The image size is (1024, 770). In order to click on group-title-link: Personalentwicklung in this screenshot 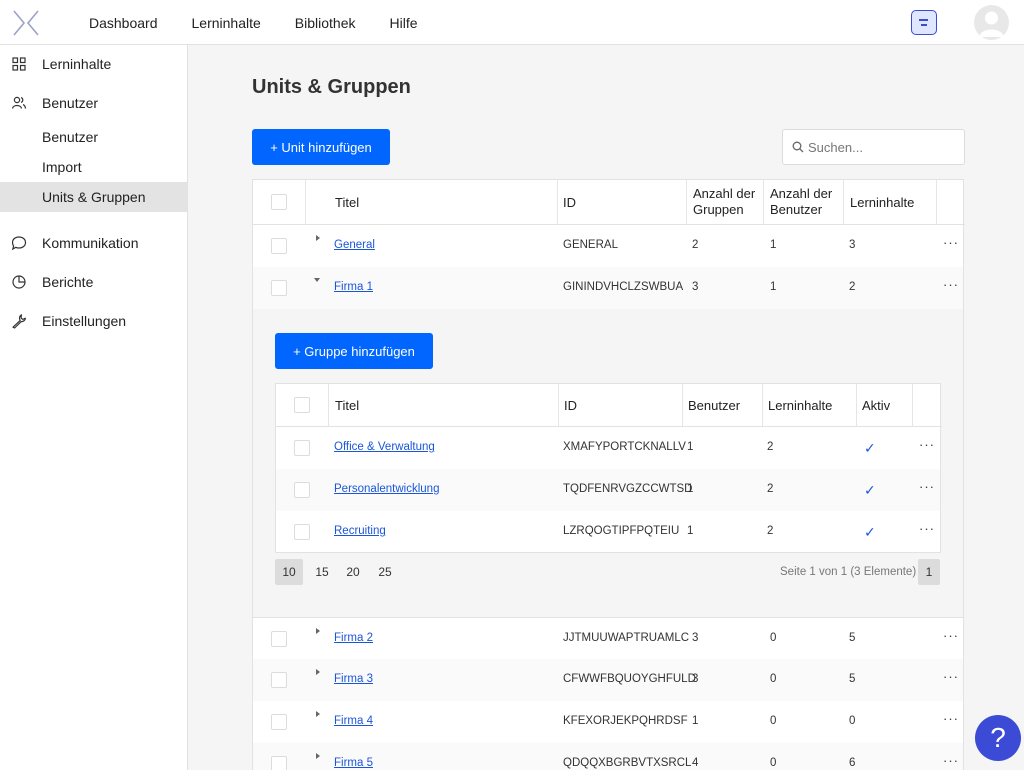, I will do `click(386, 489)`.